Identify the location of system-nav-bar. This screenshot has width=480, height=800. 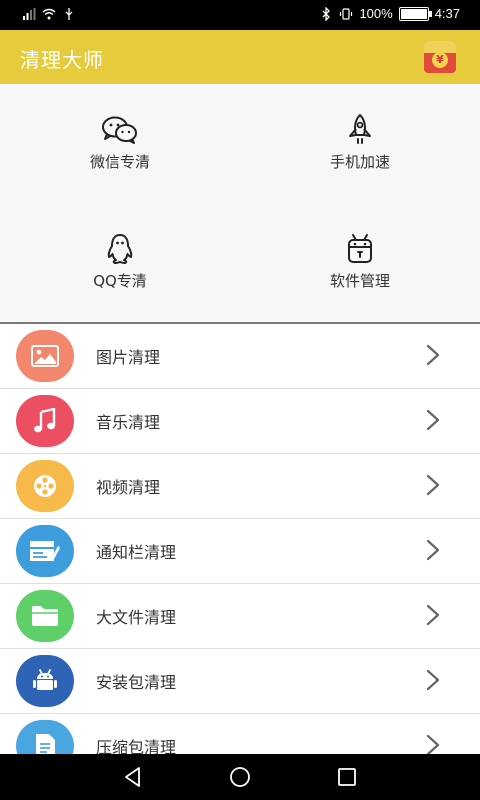
(240, 777).